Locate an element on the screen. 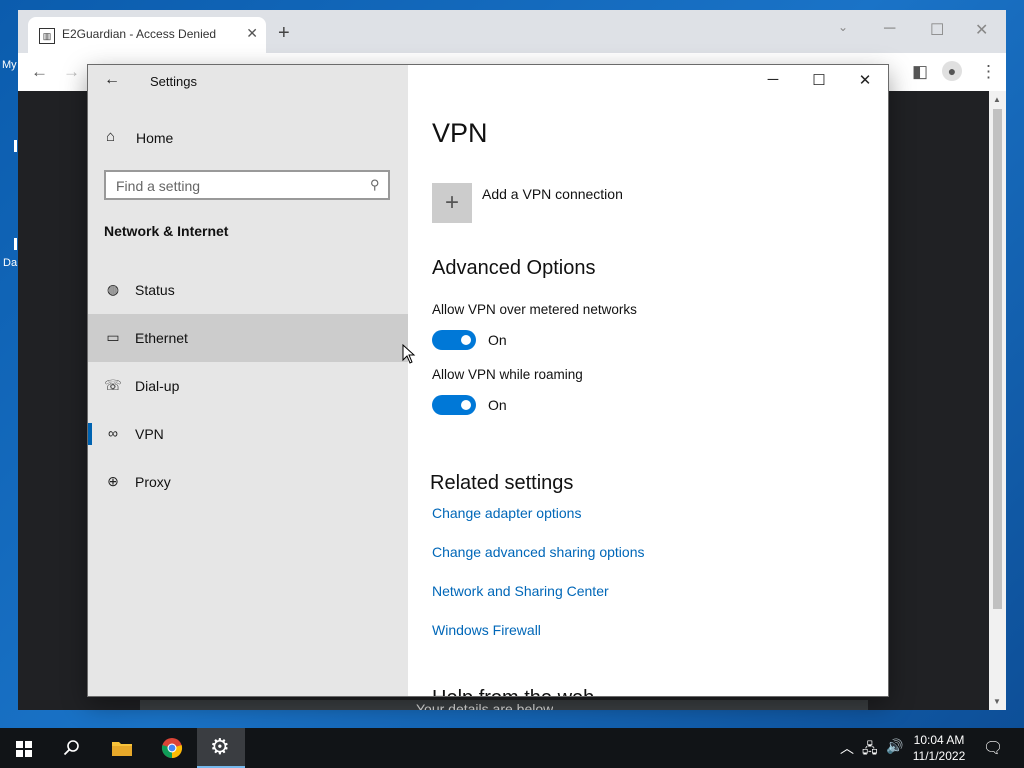  roaming-toggle-state: On is located at coordinates (497, 405).